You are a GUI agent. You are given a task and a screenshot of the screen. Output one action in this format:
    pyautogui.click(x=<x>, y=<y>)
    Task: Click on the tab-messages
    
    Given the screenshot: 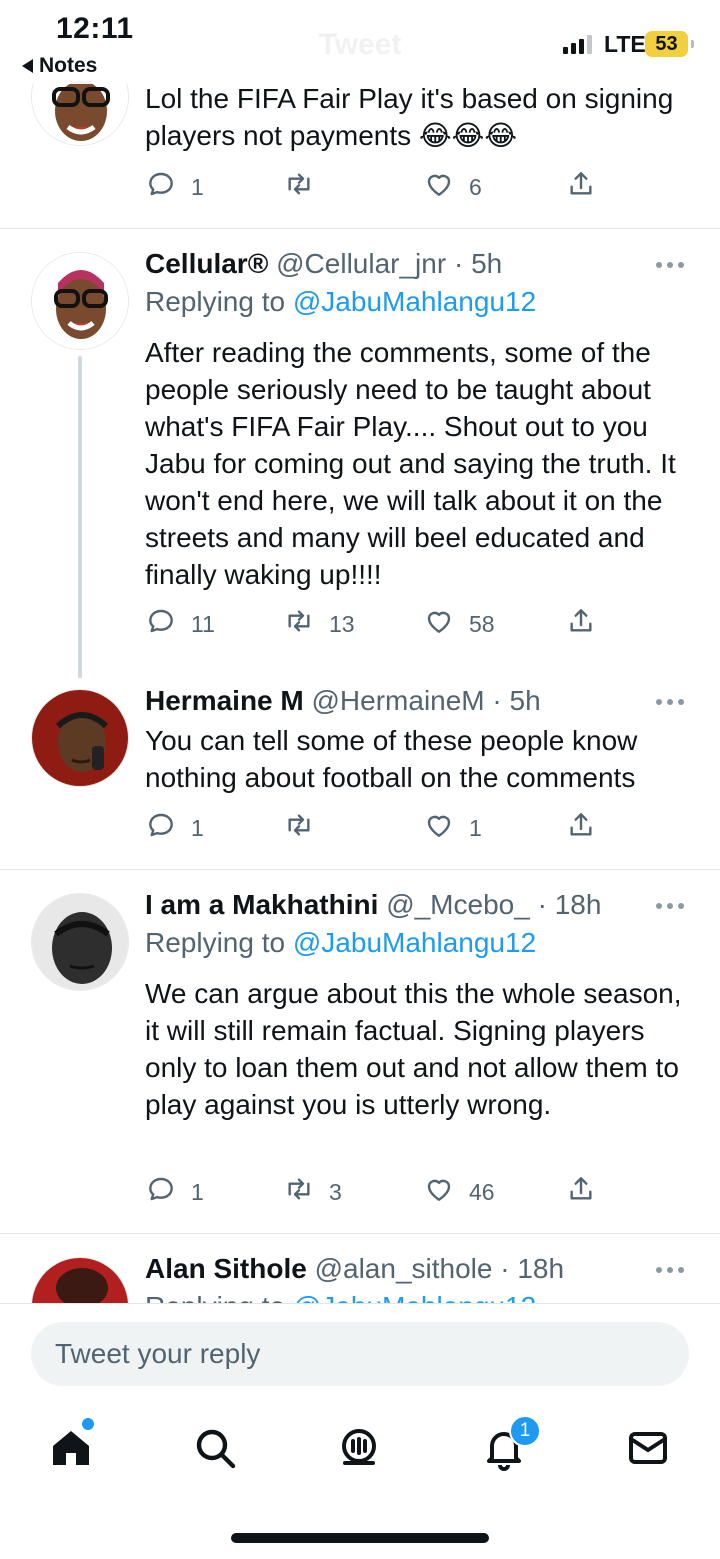 What is the action you would take?
    pyautogui.click(x=648, y=1448)
    